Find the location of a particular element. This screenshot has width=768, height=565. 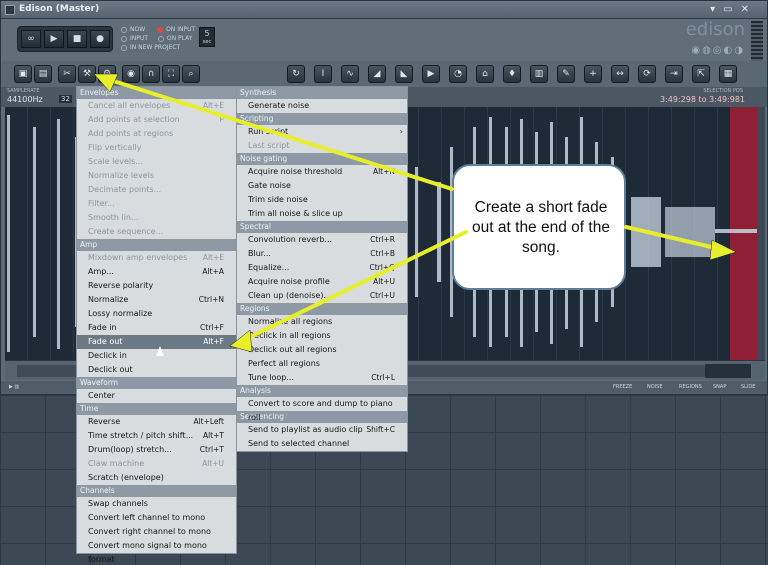

arrowhead-song-end is located at coordinates (723, 250).